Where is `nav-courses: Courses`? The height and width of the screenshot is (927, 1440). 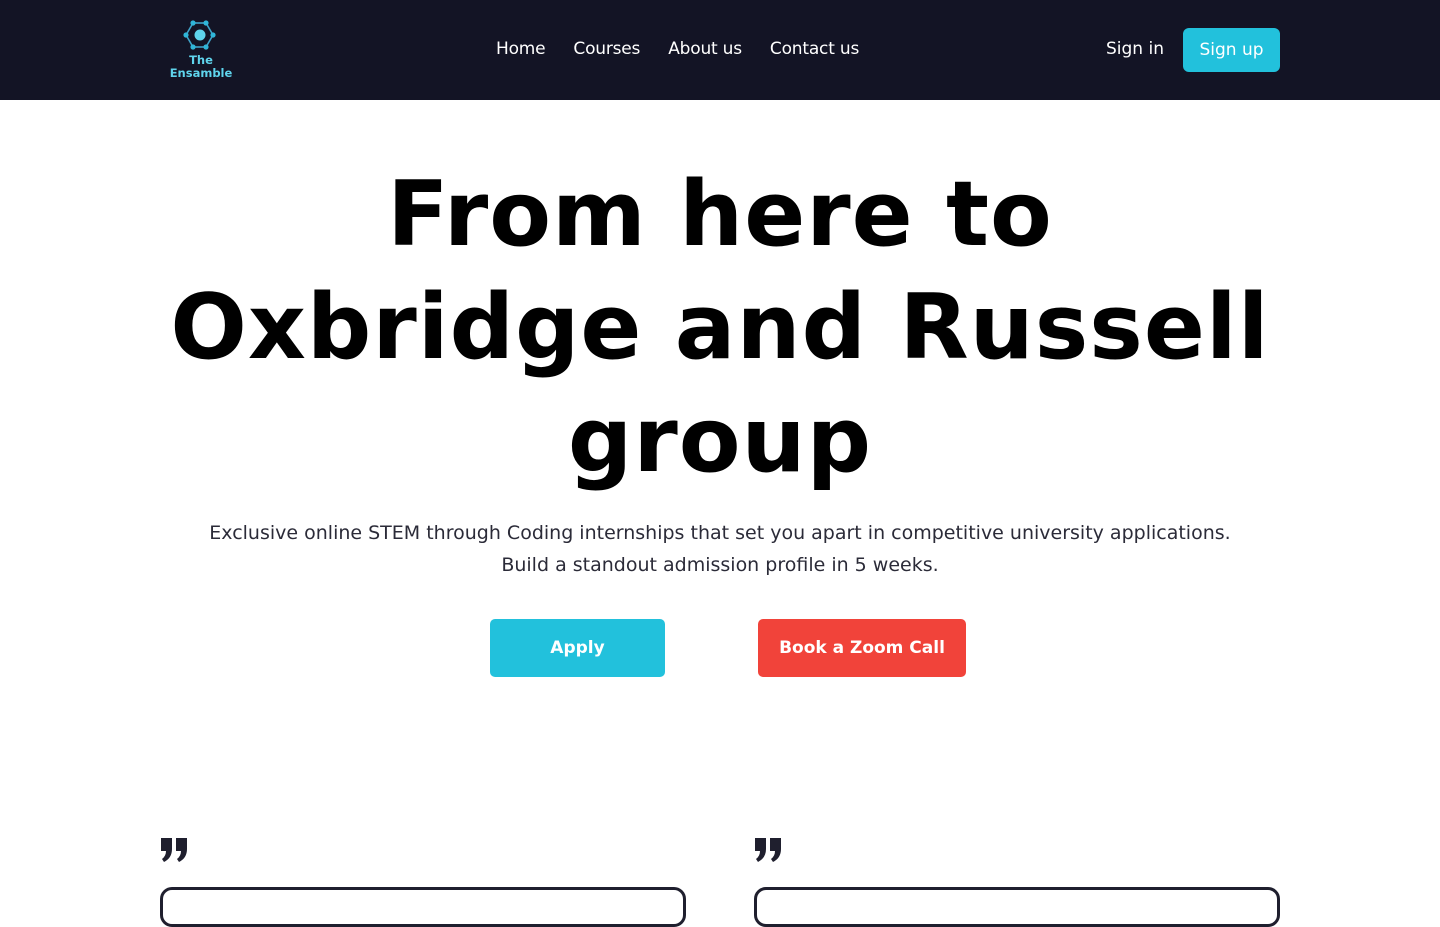 nav-courses: Courses is located at coordinates (606, 49).